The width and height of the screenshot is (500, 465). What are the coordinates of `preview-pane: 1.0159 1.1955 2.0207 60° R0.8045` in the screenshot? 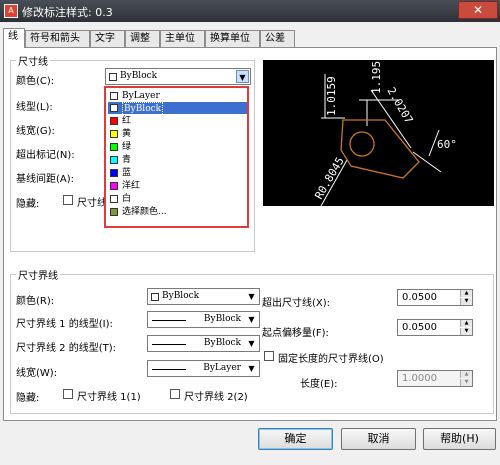 It's located at (378, 133).